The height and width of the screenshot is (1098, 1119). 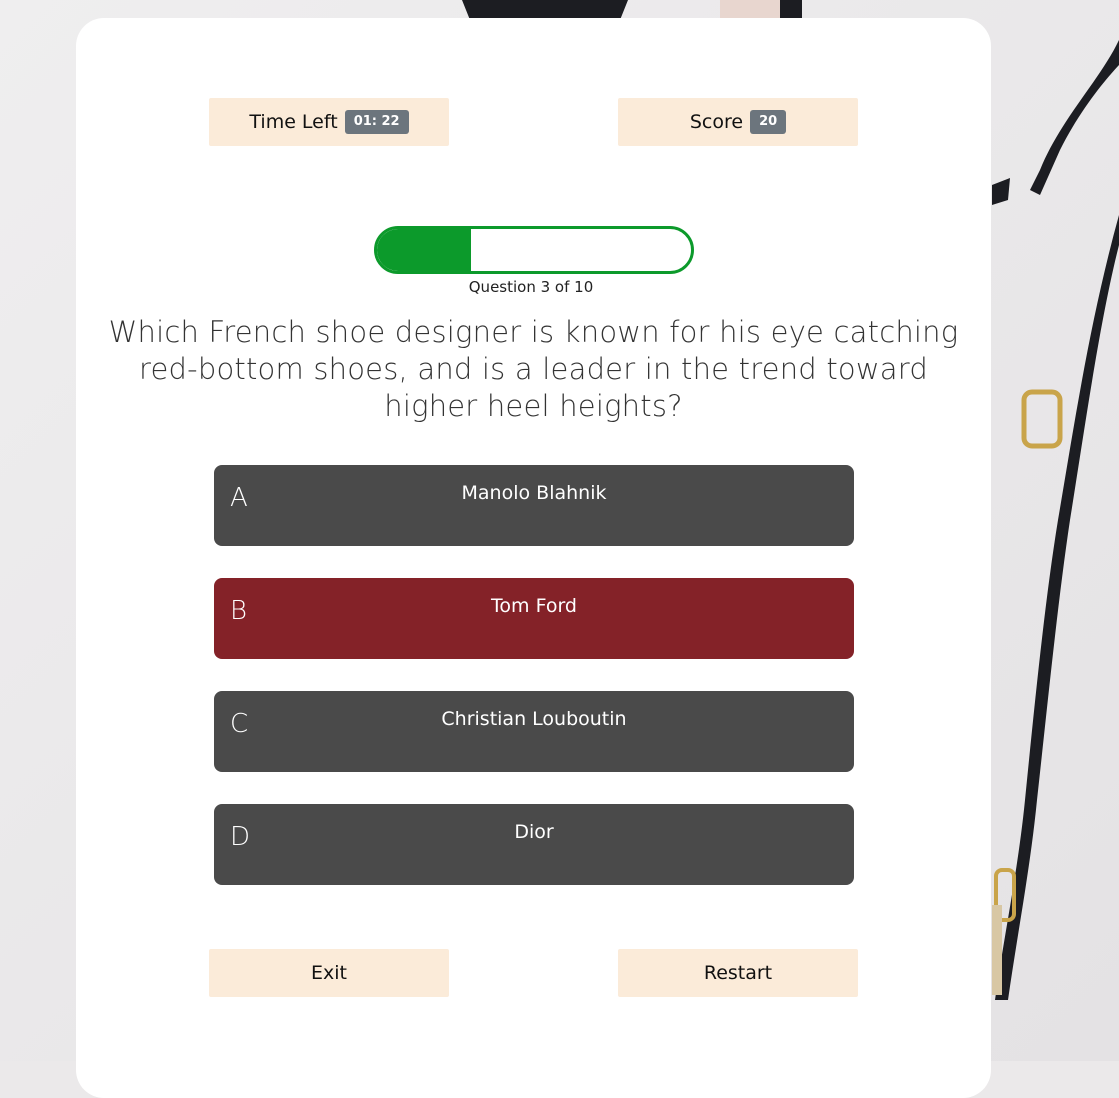 What do you see at coordinates (534, 731) in the screenshot?
I see `answer-option-c: C Christian Louboutin` at bounding box center [534, 731].